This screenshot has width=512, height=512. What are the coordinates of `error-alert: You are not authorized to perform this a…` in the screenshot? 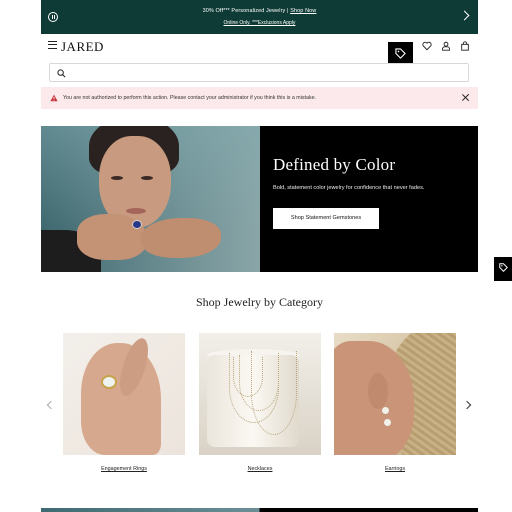 It's located at (259, 98).